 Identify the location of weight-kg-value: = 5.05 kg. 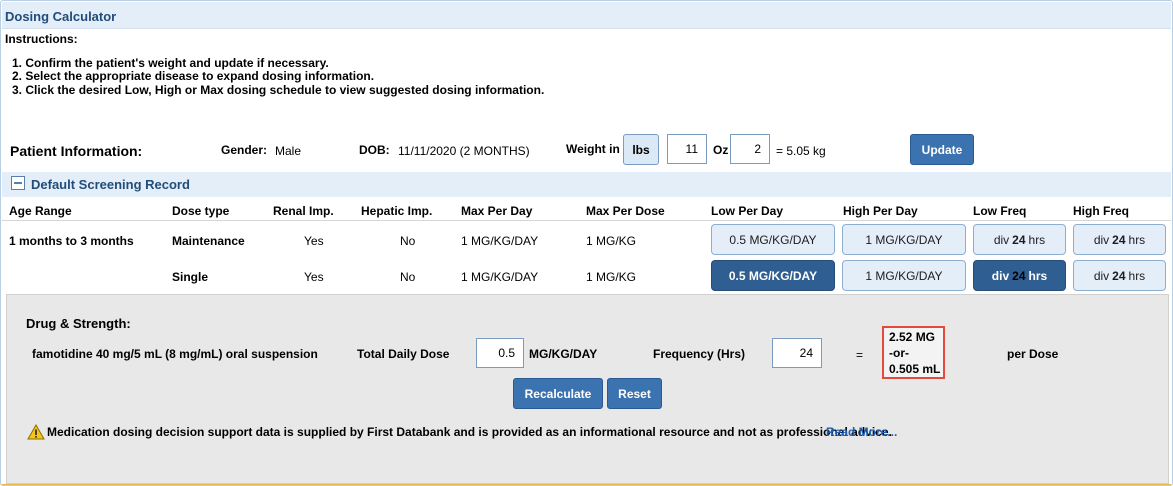
(801, 151).